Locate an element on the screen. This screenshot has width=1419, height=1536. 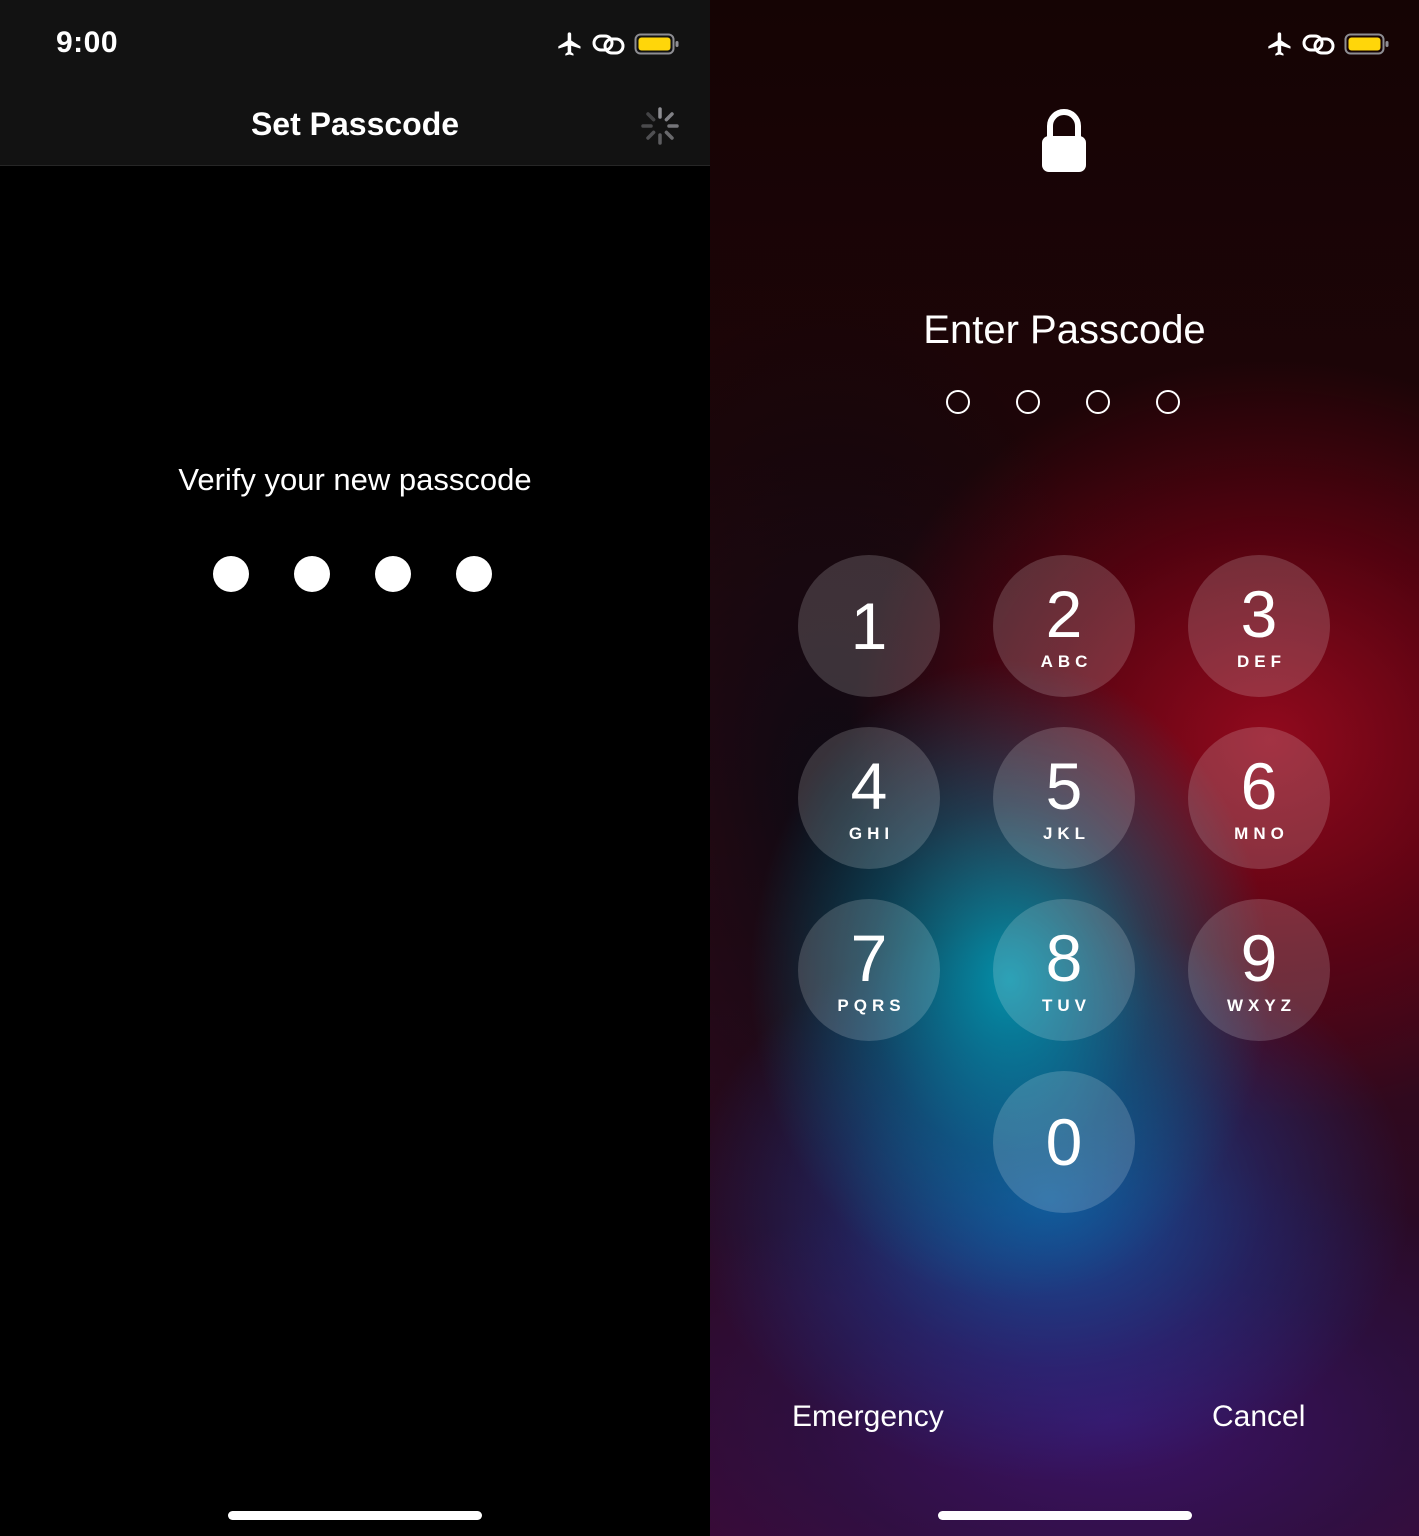
keypad-key-7: 7 PQRS is located at coordinates (869, 970).